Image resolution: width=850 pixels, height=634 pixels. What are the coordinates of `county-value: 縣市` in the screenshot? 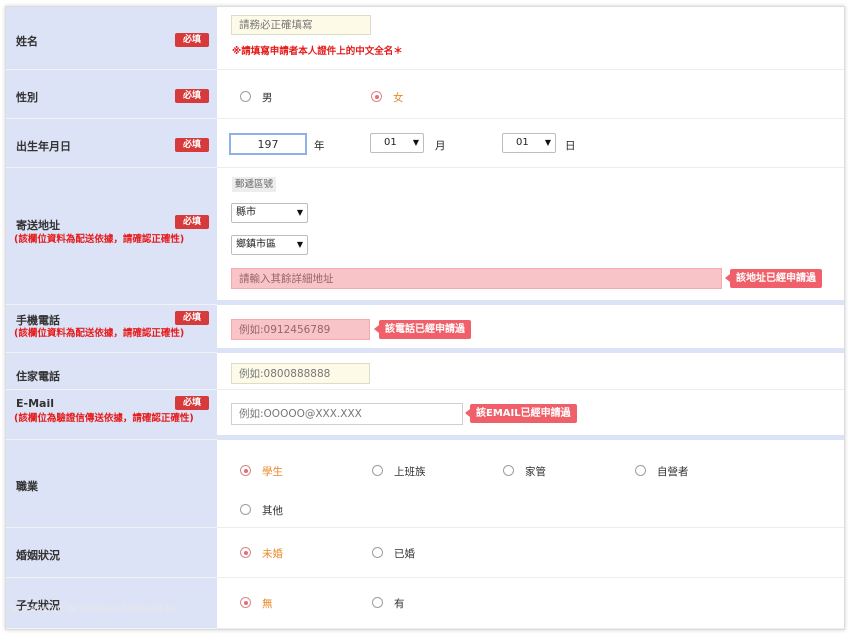 It's located at (246, 212).